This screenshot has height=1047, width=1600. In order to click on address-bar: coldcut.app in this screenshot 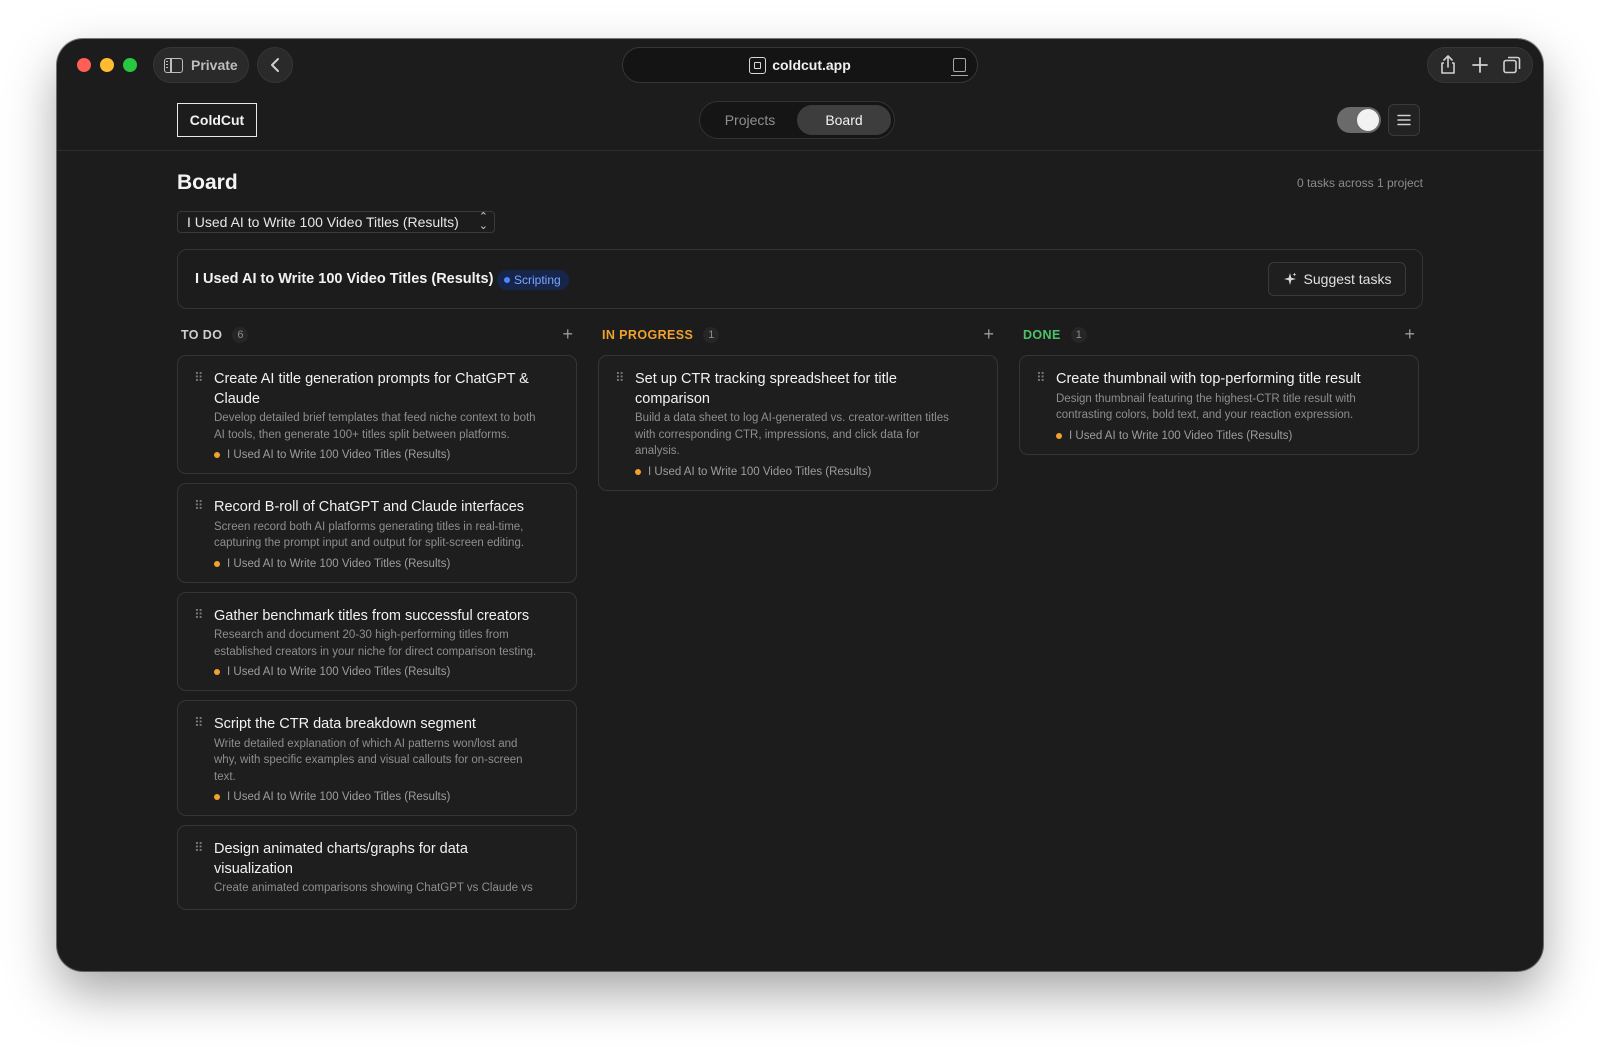, I will do `click(800, 65)`.